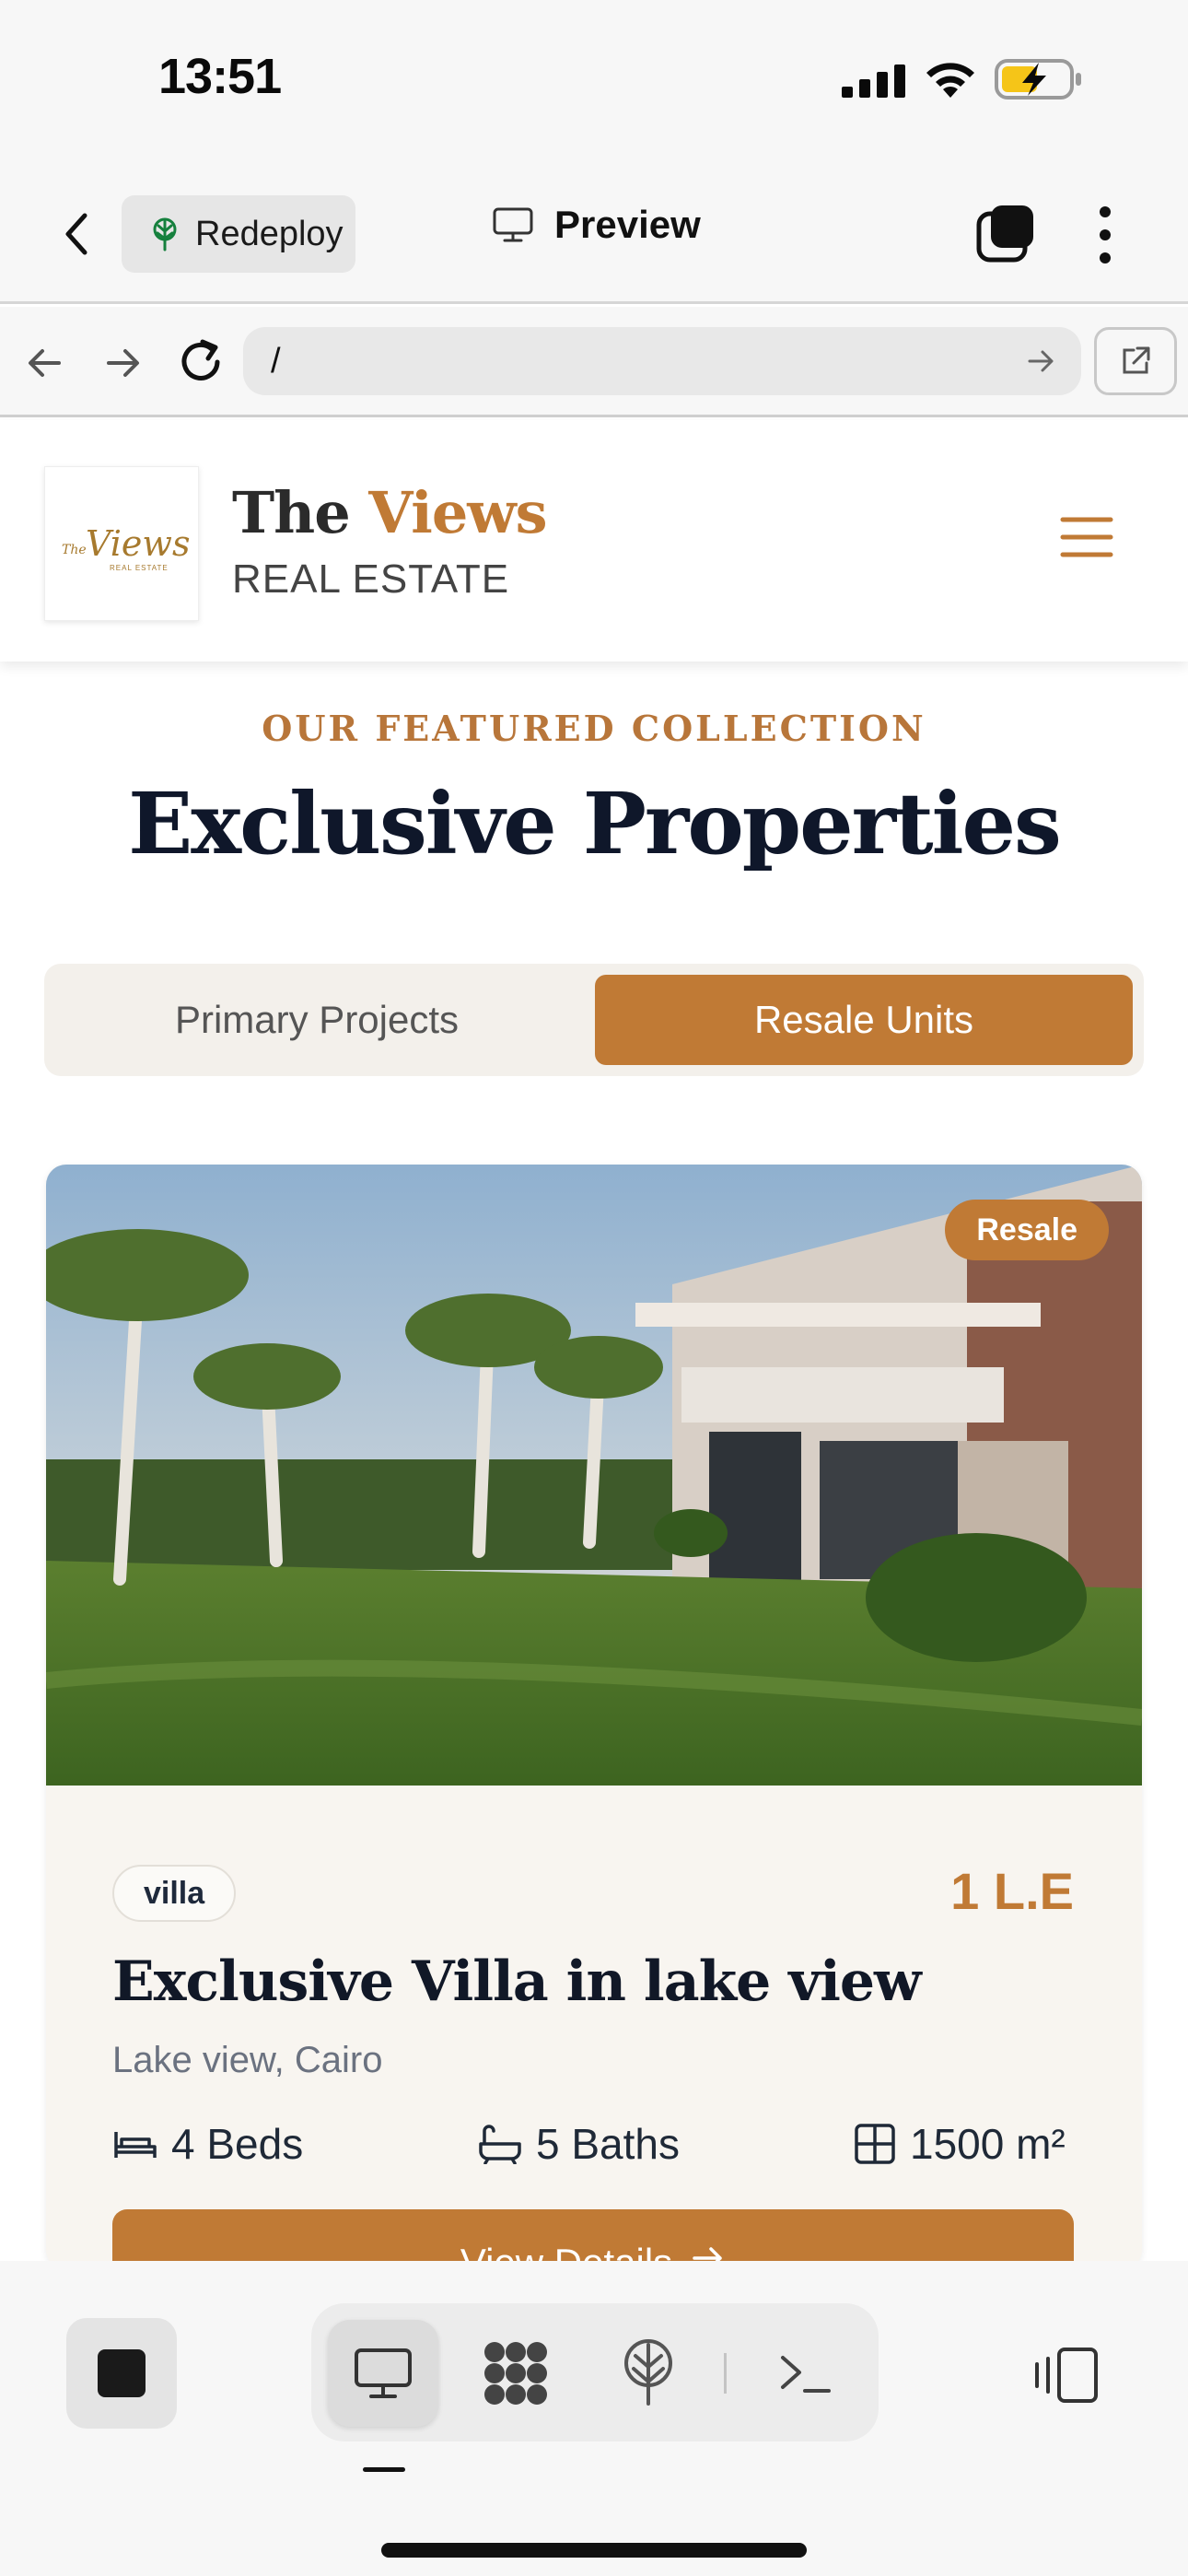 The image size is (1188, 2576). I want to click on bottom-dock, so click(594, 2418).